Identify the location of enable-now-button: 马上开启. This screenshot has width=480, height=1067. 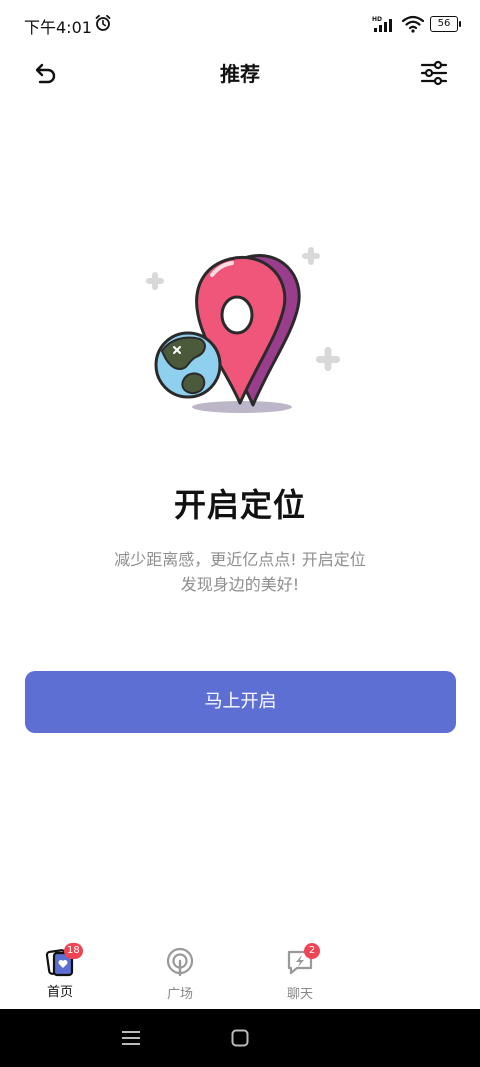
(240, 702).